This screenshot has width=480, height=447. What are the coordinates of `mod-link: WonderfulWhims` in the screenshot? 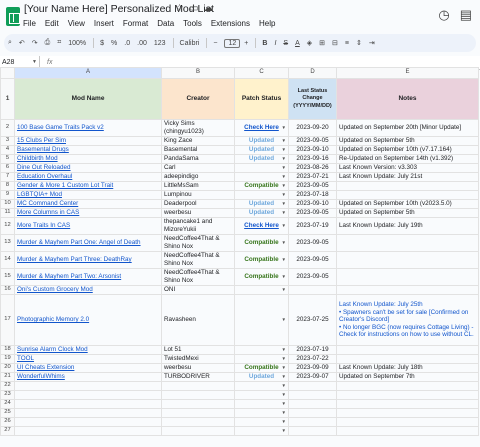 It's located at (41, 377).